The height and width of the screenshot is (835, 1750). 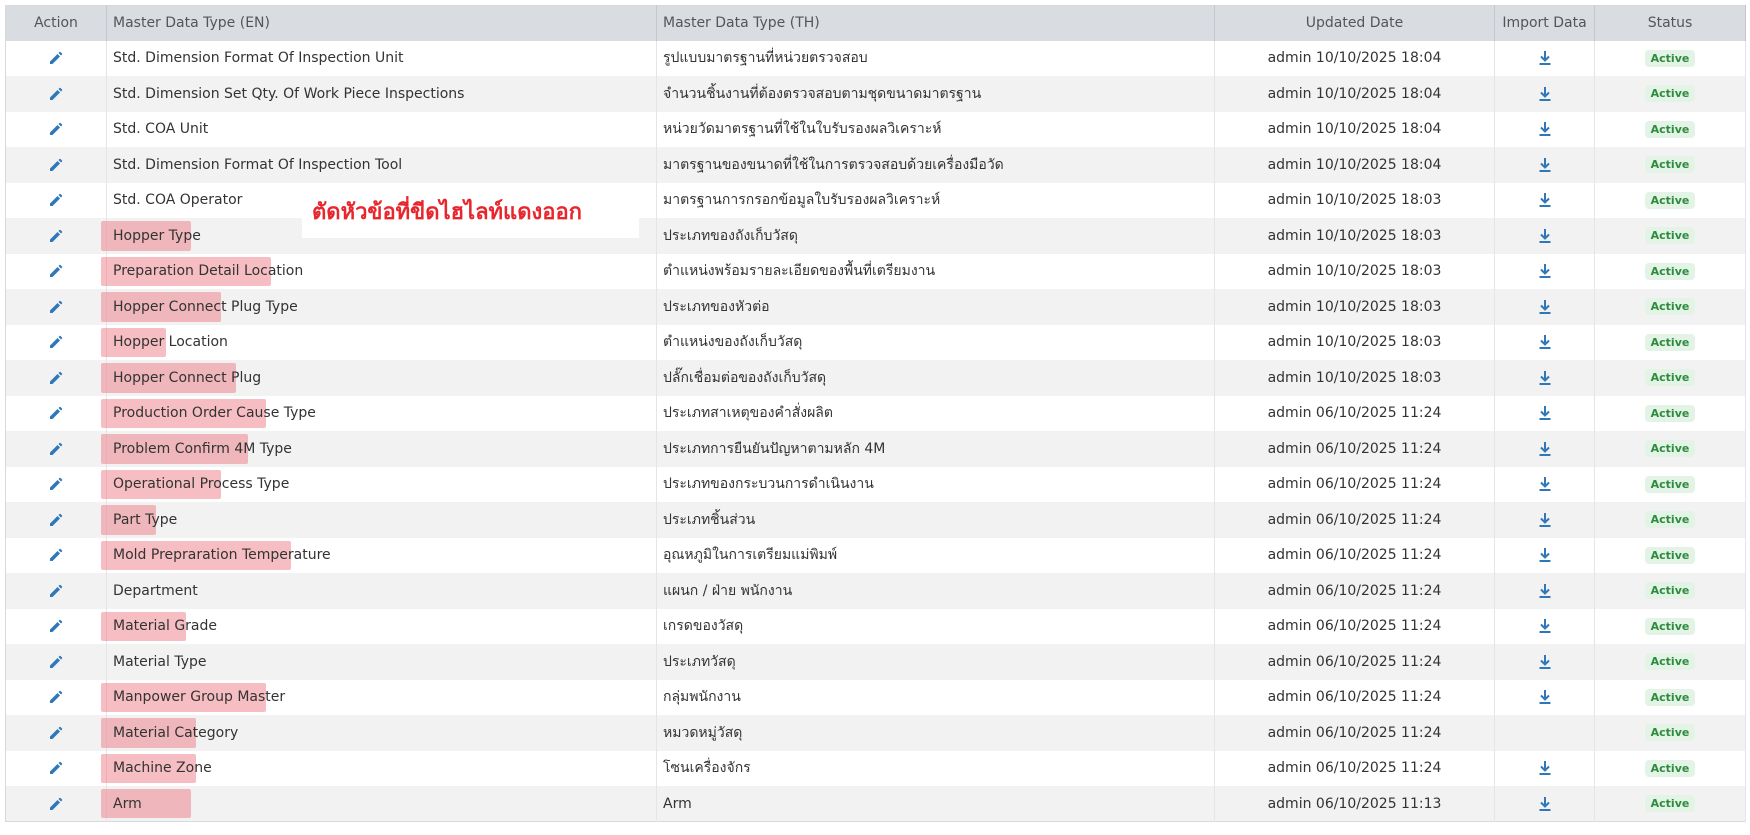 What do you see at coordinates (258, 164) in the screenshot?
I see `master-data-type-en-text: Std. Dimension Format Of Inspection Tool` at bounding box center [258, 164].